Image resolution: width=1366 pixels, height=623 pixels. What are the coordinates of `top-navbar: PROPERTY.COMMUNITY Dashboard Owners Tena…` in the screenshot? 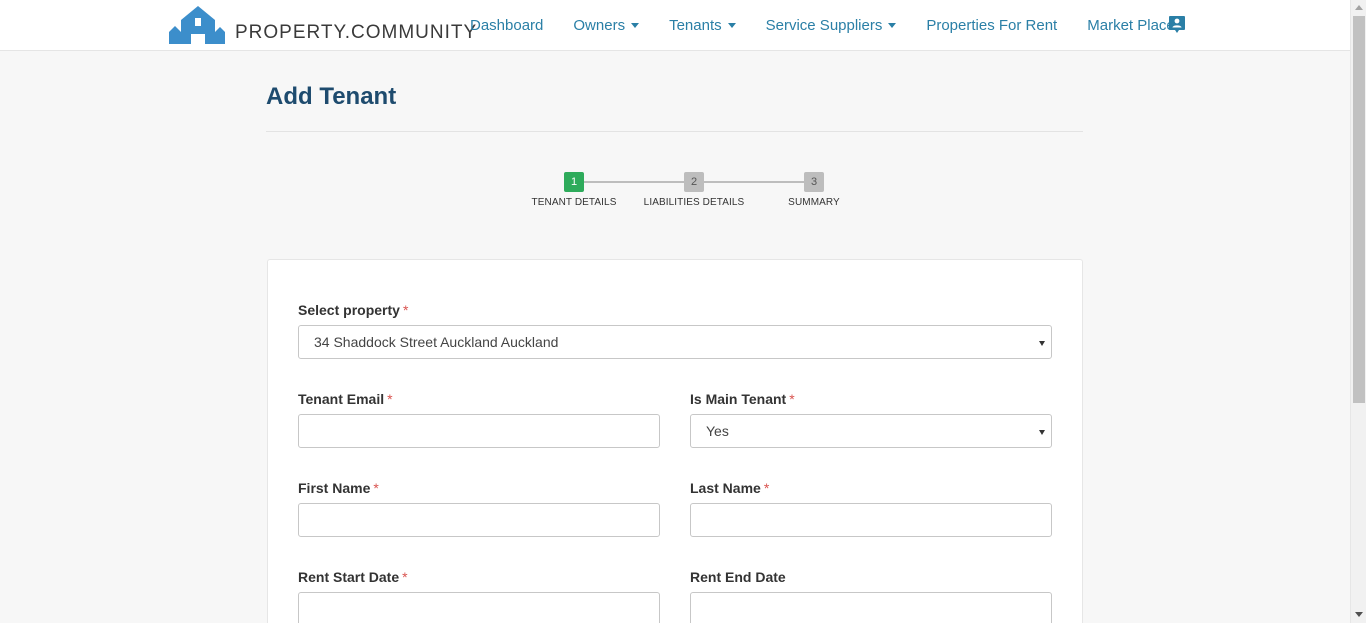 It's located at (675, 25).